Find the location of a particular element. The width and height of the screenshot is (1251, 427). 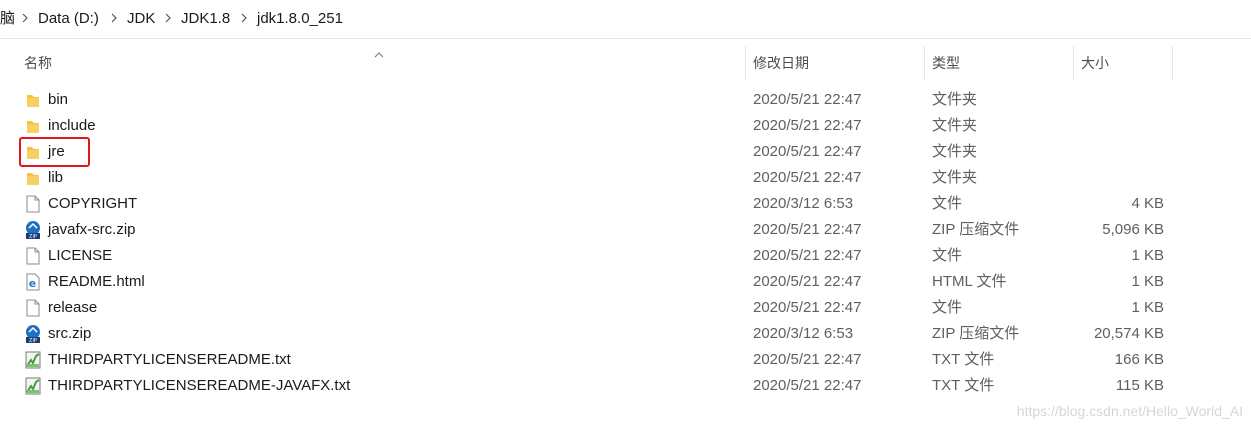

column-name-header: 名称 is located at coordinates (38, 63).